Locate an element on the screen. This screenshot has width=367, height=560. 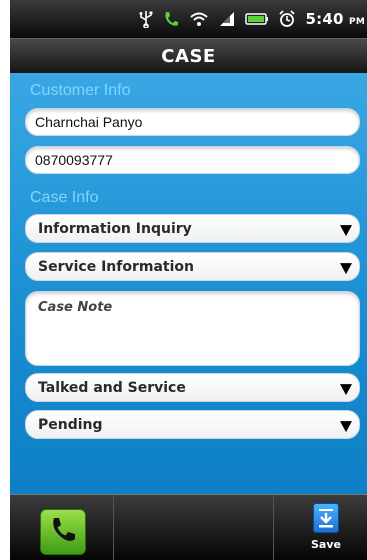
save-button: Save is located at coordinates (326, 530).